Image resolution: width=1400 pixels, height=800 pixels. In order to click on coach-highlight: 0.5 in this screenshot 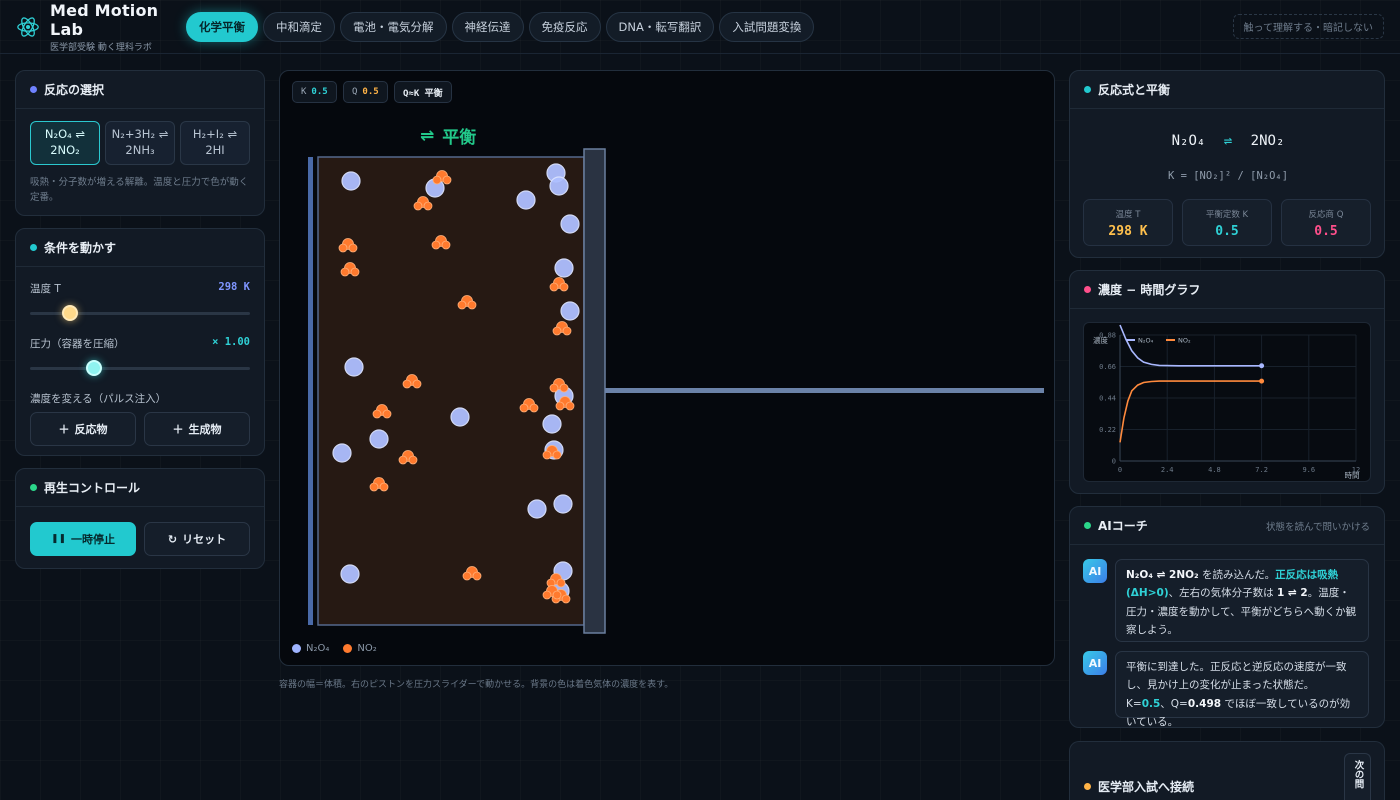, I will do `click(1151, 703)`.